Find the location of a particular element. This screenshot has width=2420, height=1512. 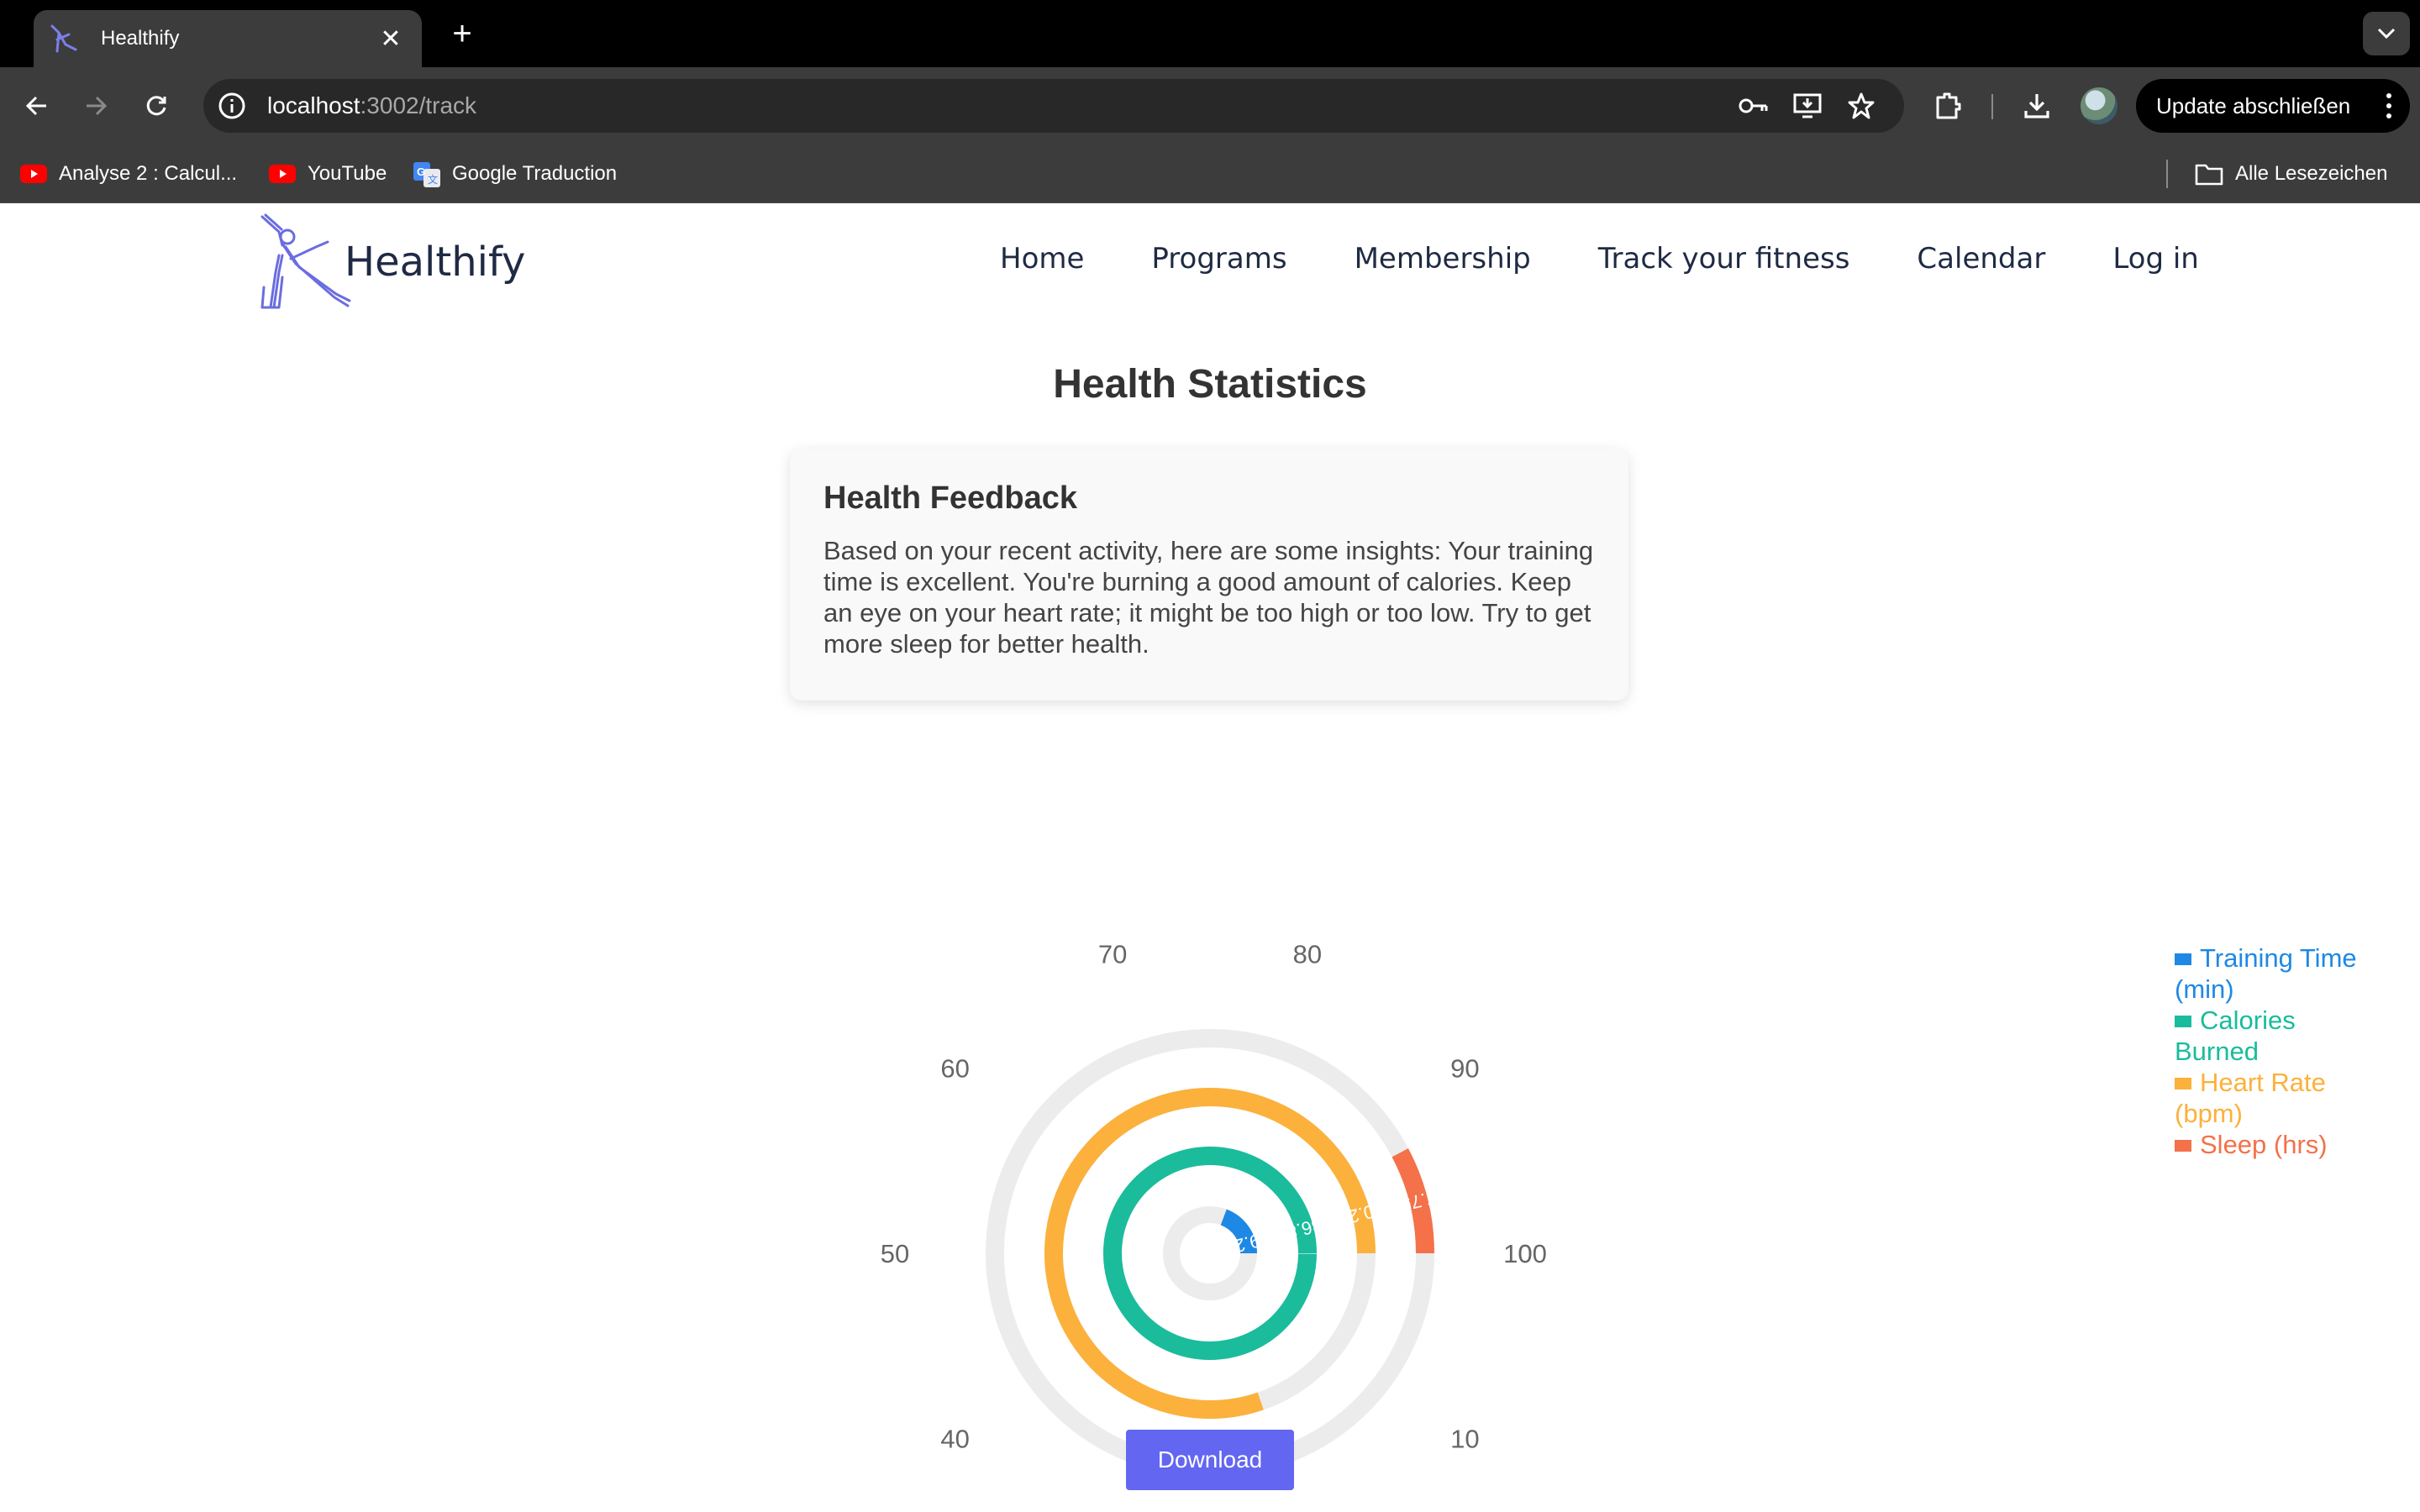

svg-text: 文 is located at coordinates (433, 179).